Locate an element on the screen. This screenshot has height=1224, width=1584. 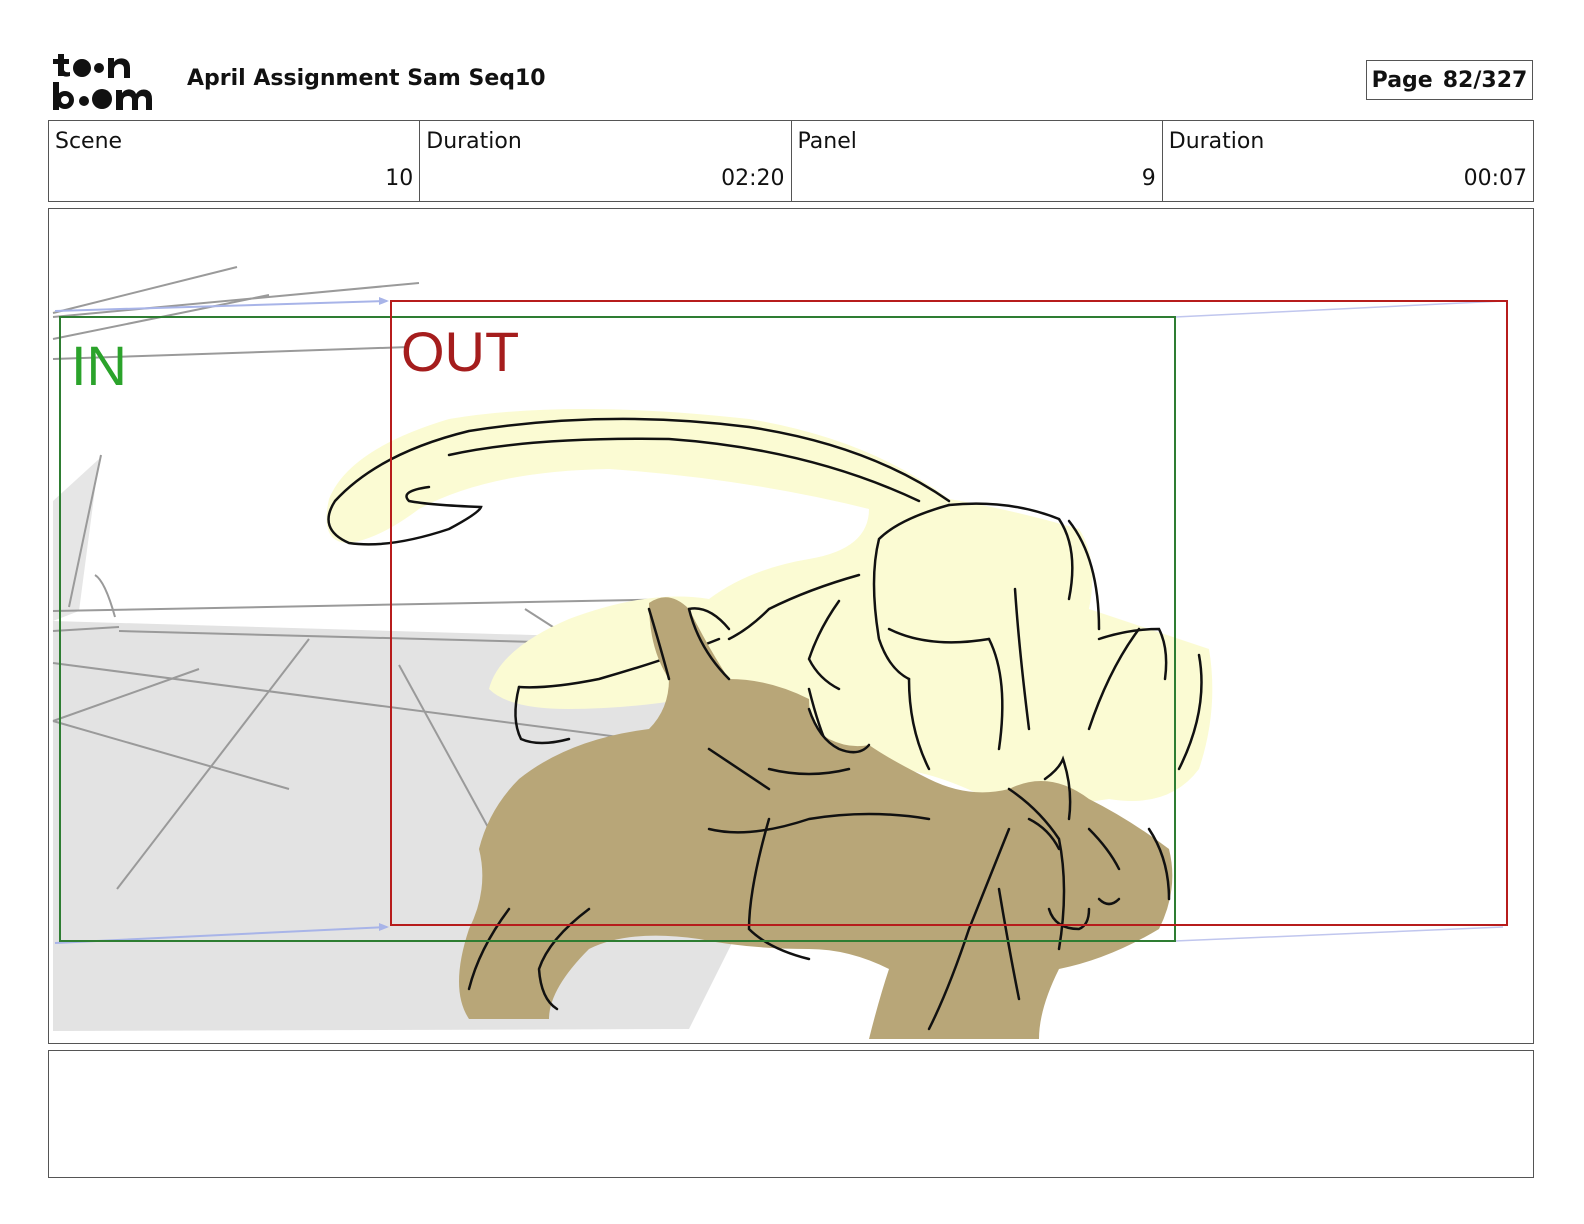
scene-duration-value: 02:20 is located at coordinates (753, 178).